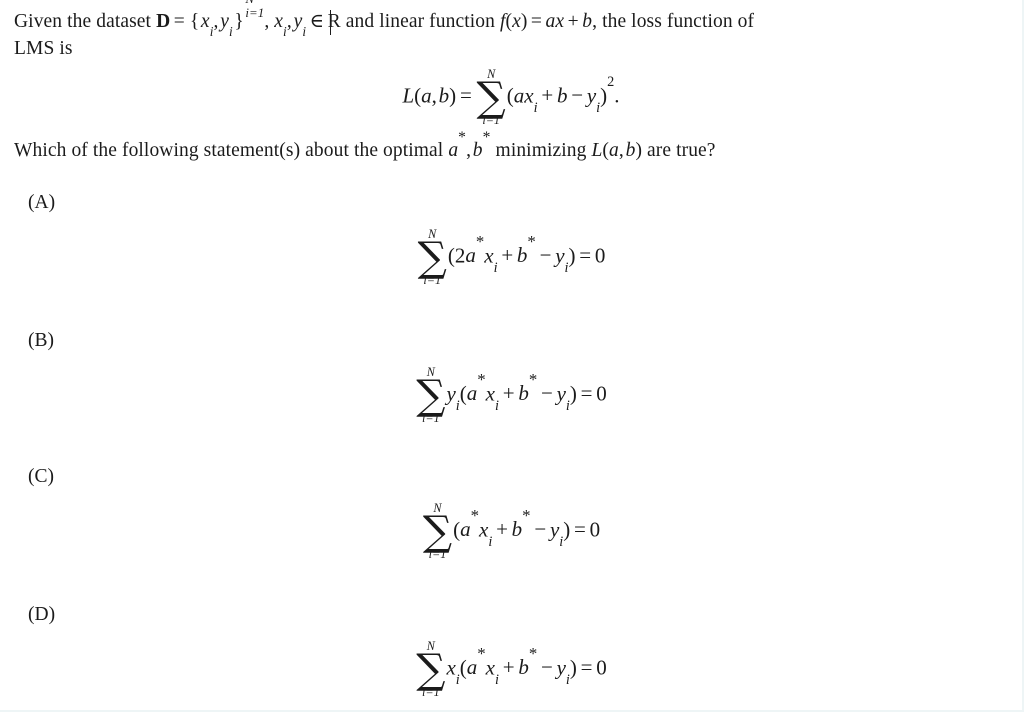  What do you see at coordinates (508, 393) in the screenshot?
I see `choice-b-plus: +` at bounding box center [508, 393].